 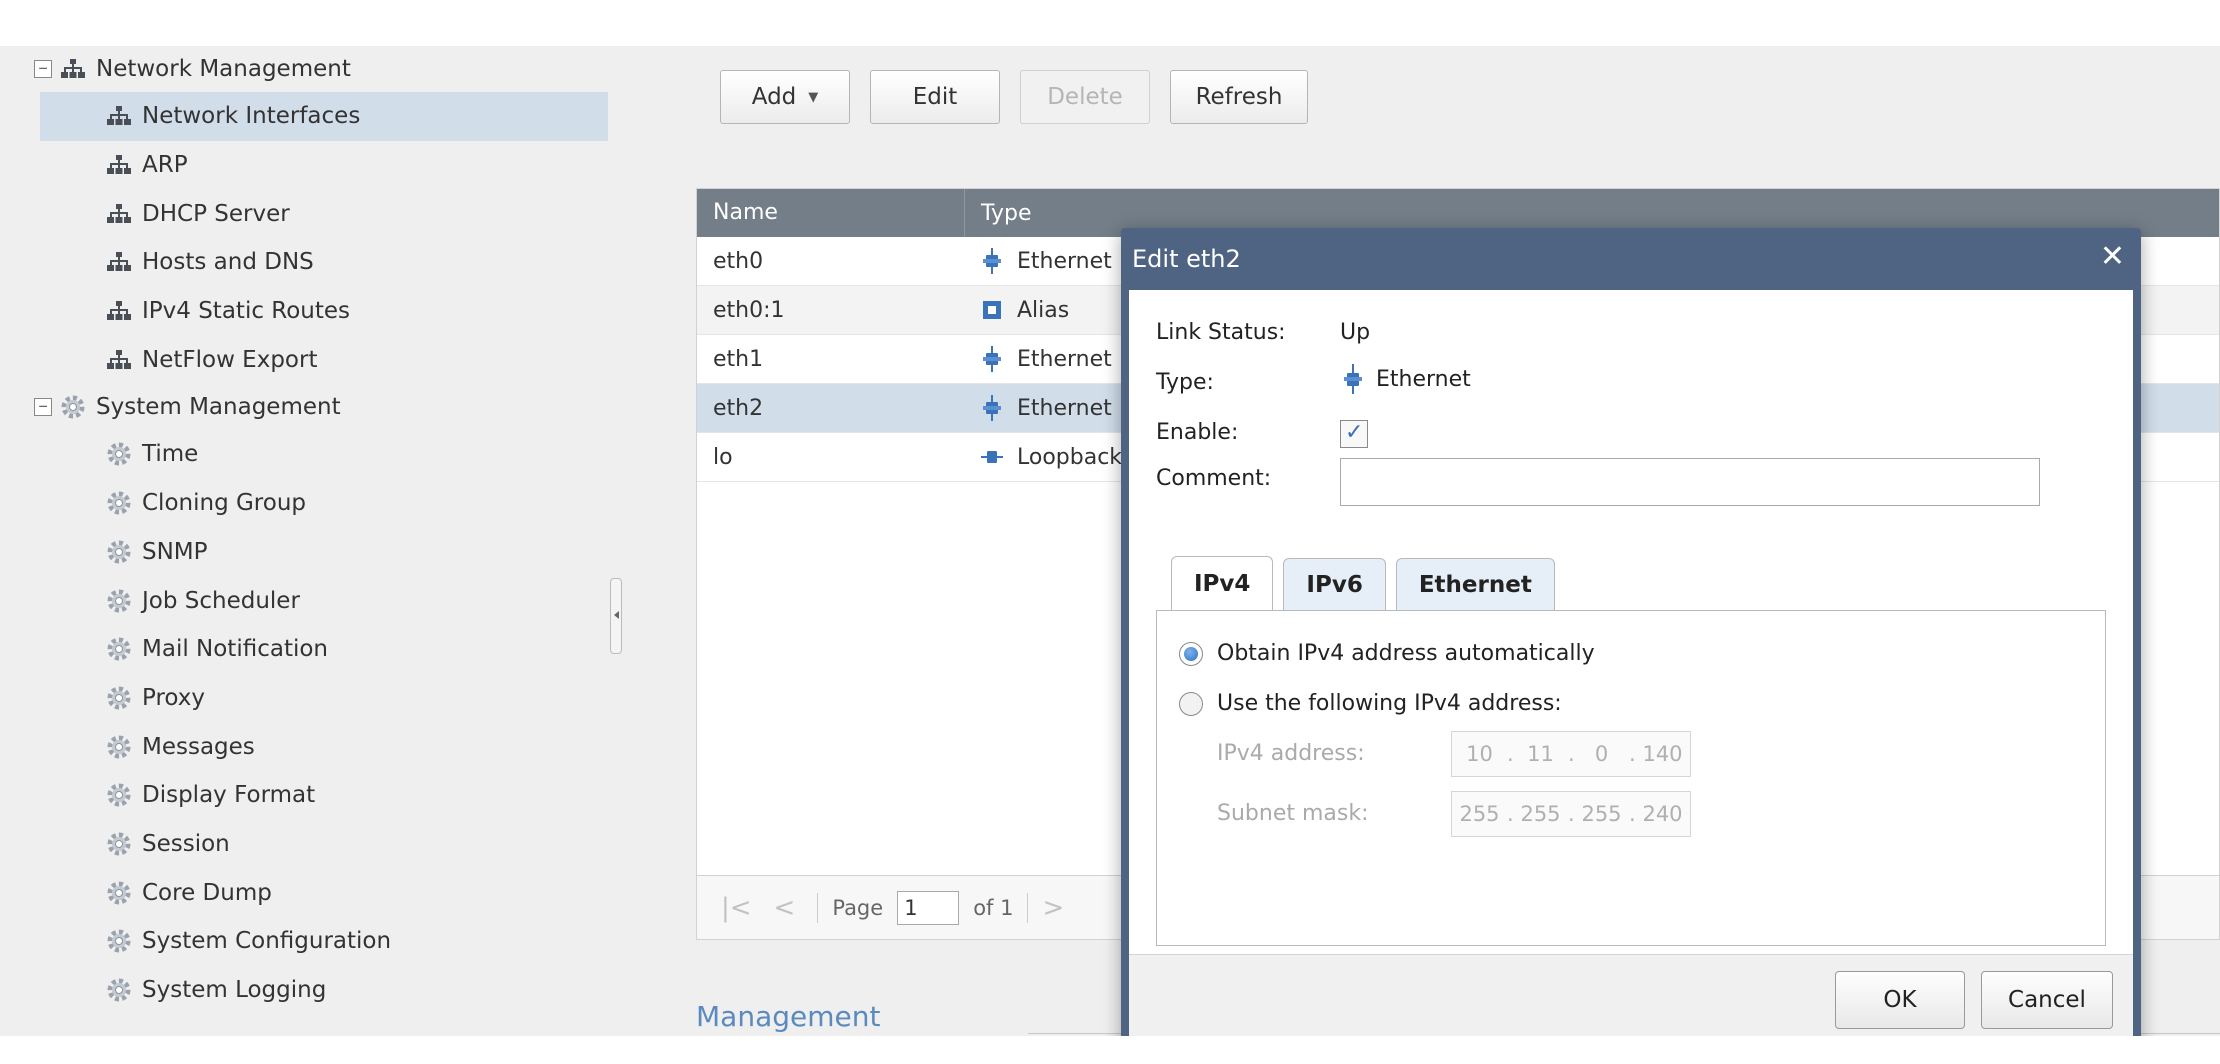 I want to click on first-page-icon: |<, so click(x=736, y=908).